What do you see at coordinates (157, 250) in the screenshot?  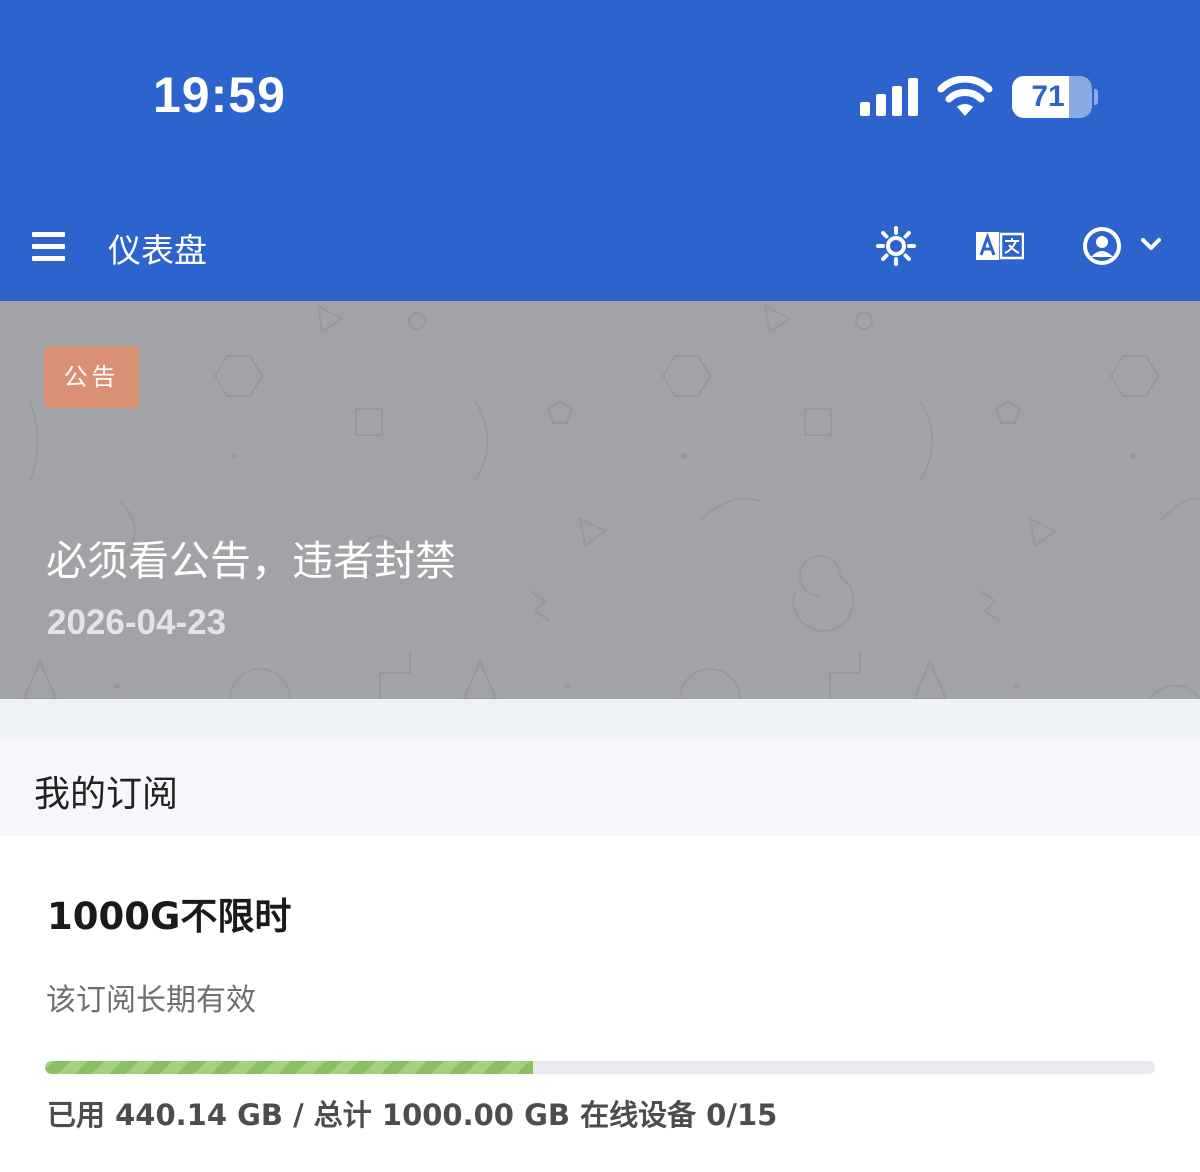 I see `page-title: 仪表盘` at bounding box center [157, 250].